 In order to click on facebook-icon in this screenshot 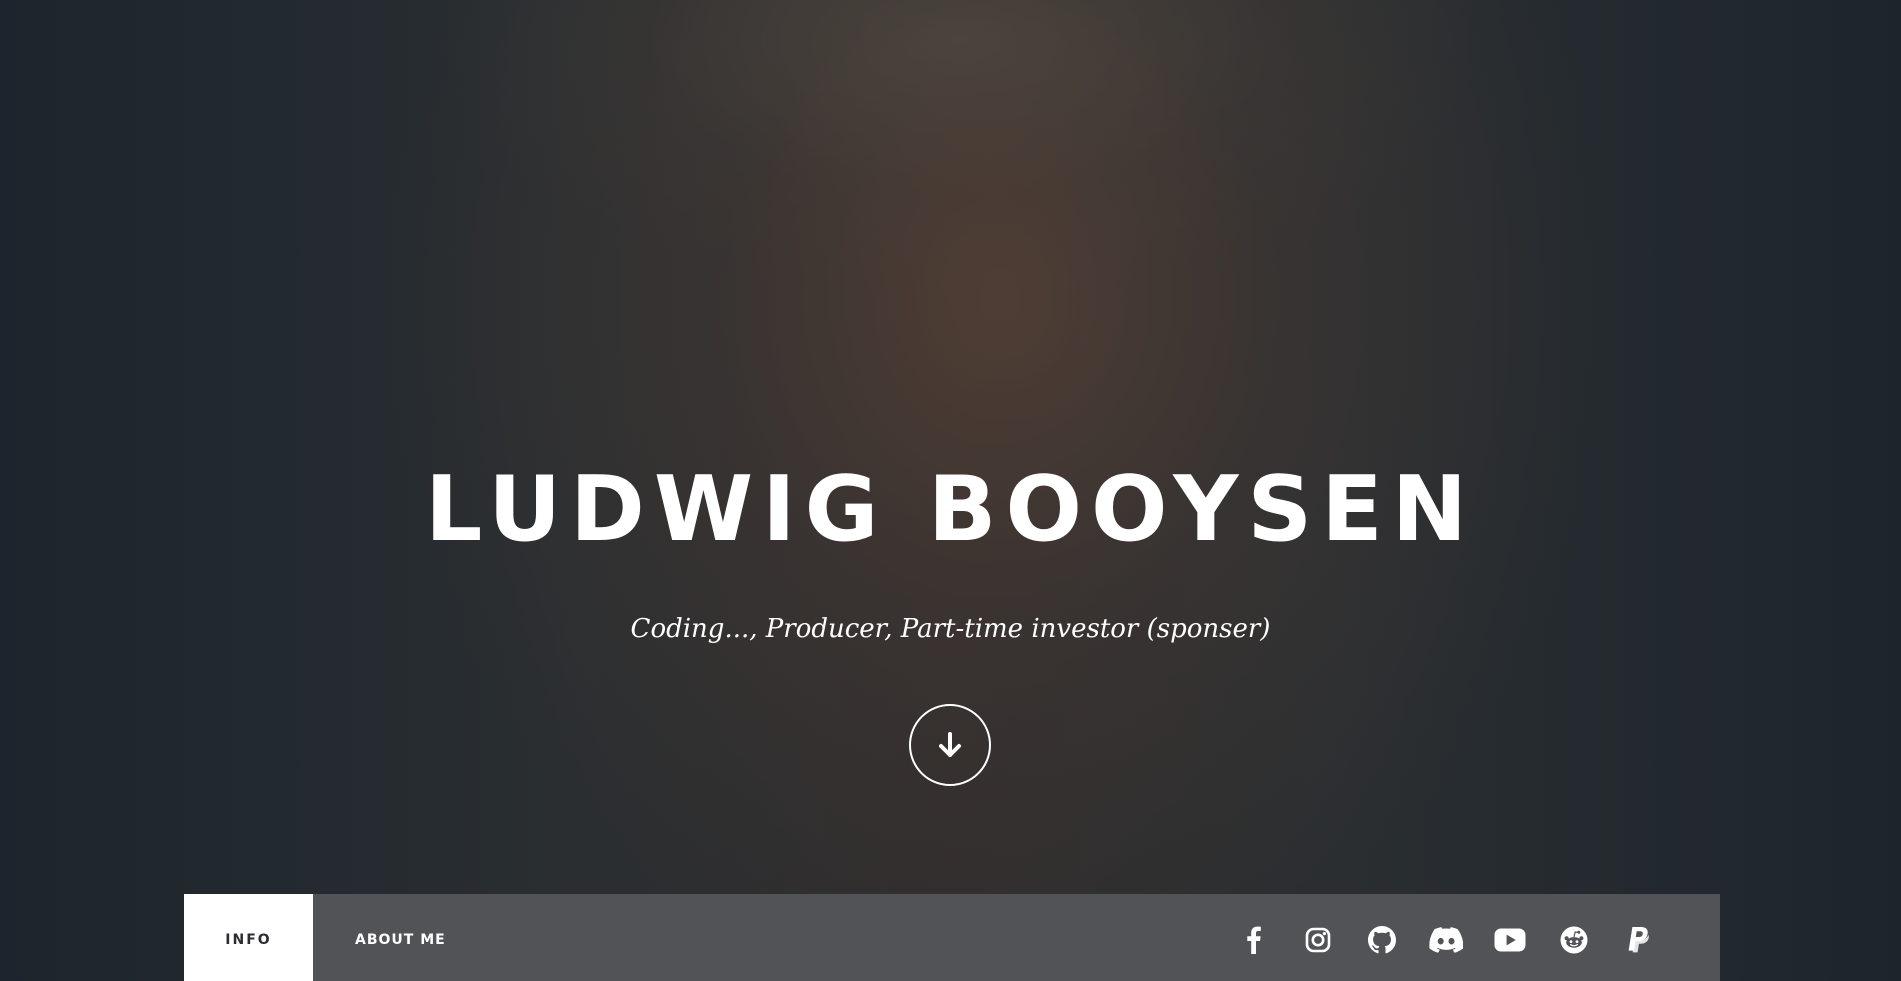, I will do `click(1254, 940)`.